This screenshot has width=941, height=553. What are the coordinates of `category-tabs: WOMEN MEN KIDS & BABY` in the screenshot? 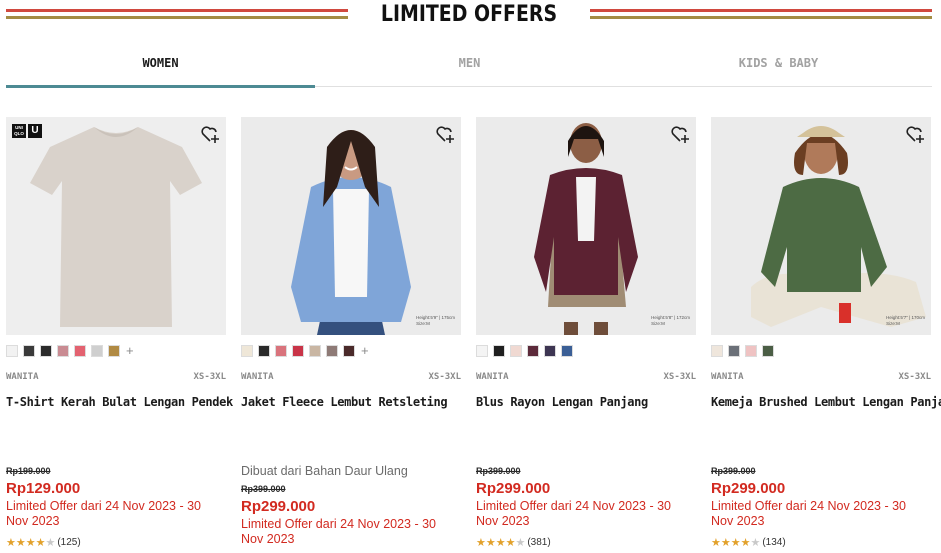 It's located at (469, 69).